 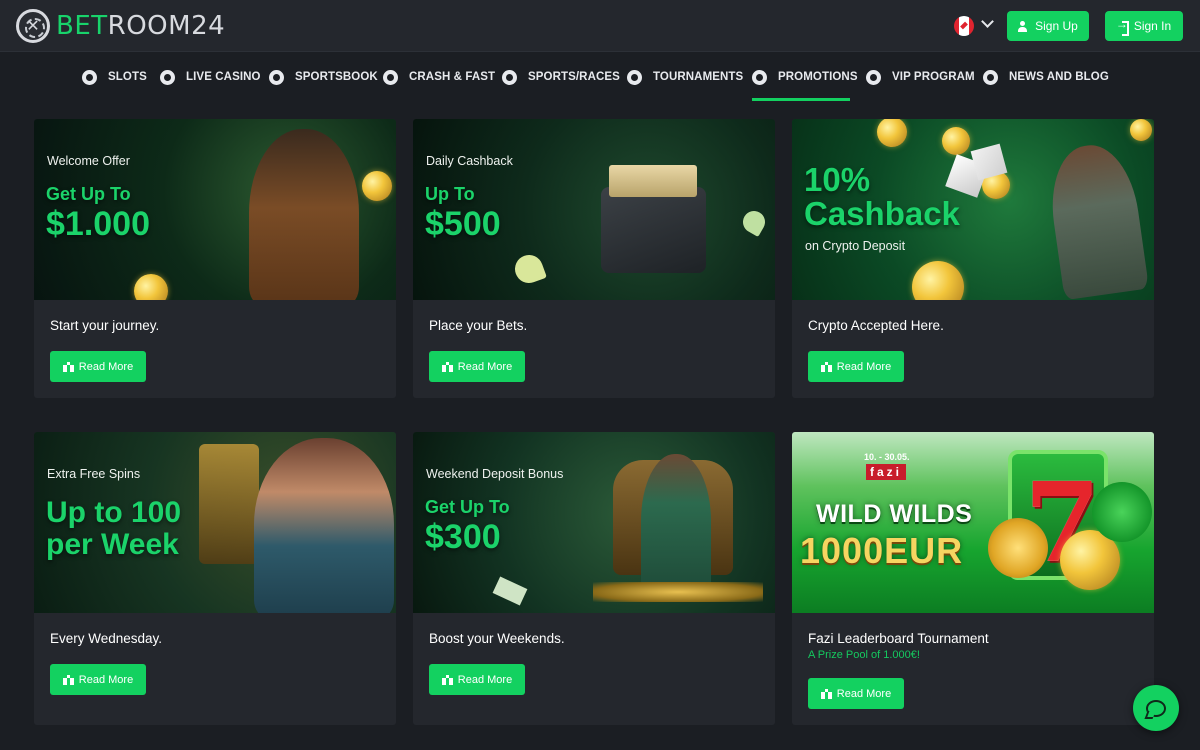 What do you see at coordinates (864, 655) in the screenshot?
I see `promo-subtitle: A Prize Pool of 1.000€!` at bounding box center [864, 655].